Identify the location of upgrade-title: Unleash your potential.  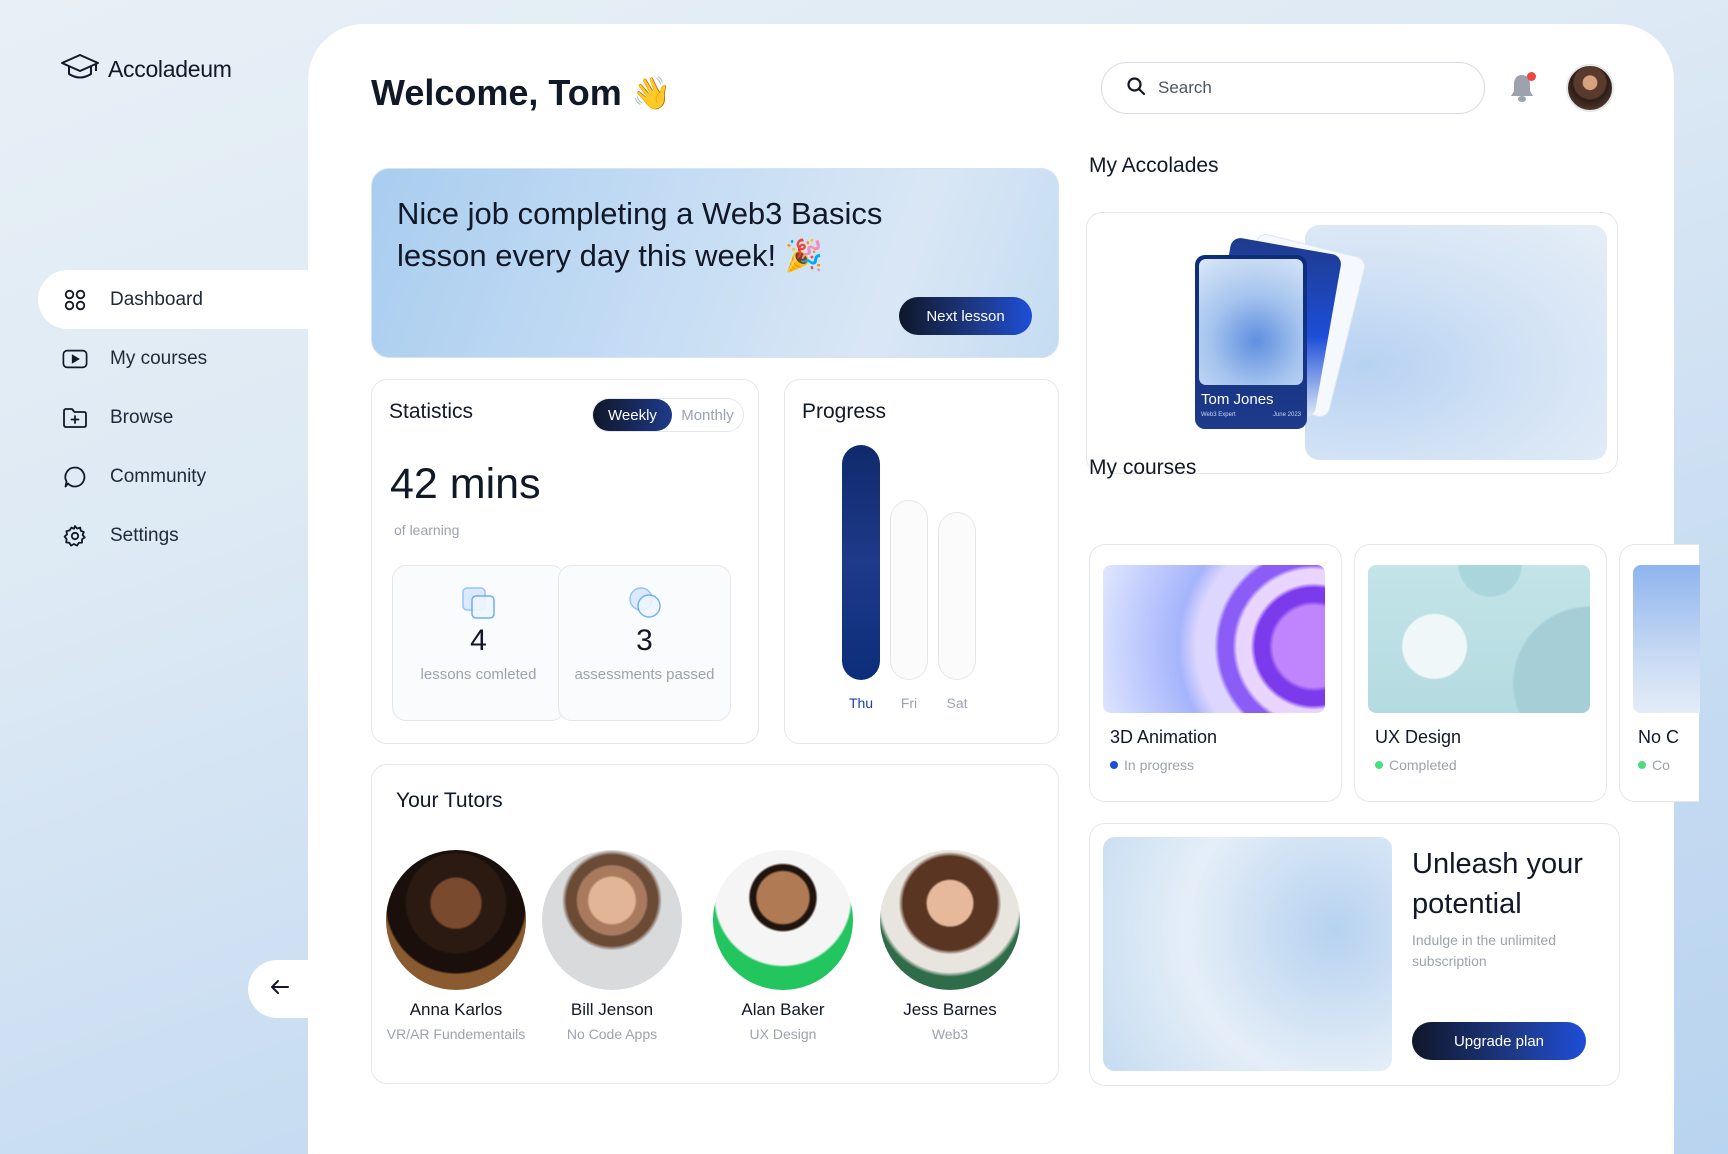
(1497, 884).